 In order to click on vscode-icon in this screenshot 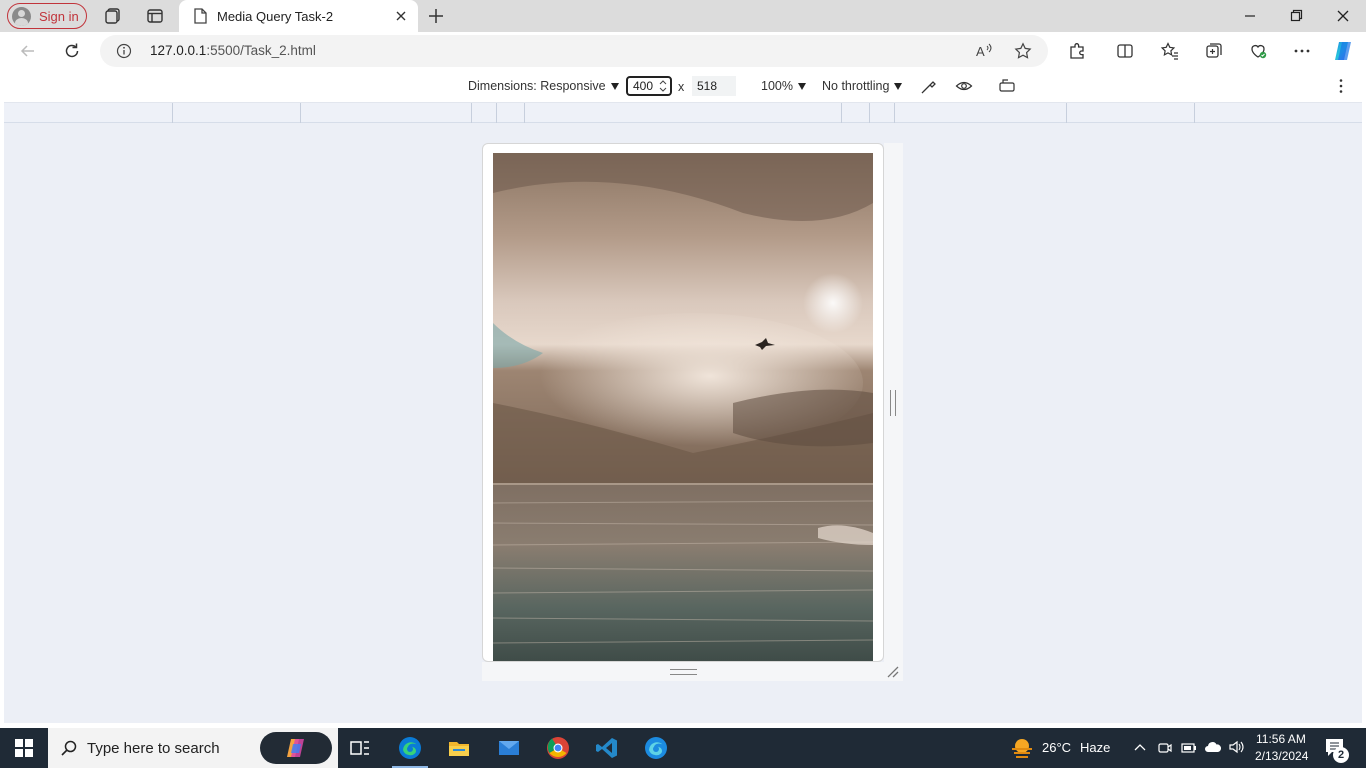, I will do `click(607, 748)`.